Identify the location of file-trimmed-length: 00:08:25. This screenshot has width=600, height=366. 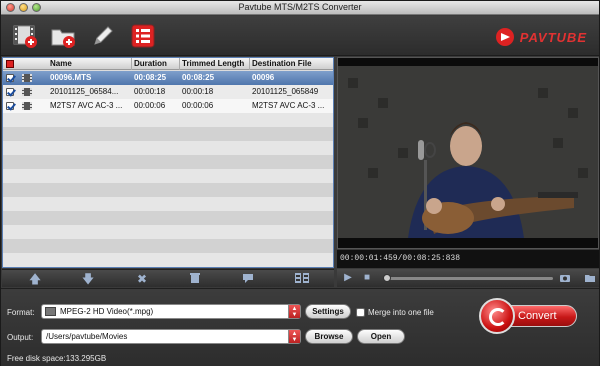
(198, 77).